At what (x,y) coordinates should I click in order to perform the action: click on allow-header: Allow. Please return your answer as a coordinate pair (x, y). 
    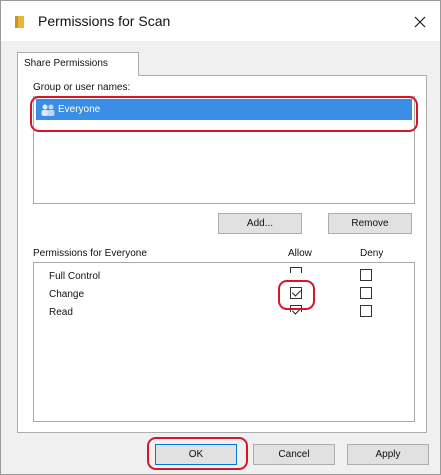
    Looking at the image, I should click on (300, 253).